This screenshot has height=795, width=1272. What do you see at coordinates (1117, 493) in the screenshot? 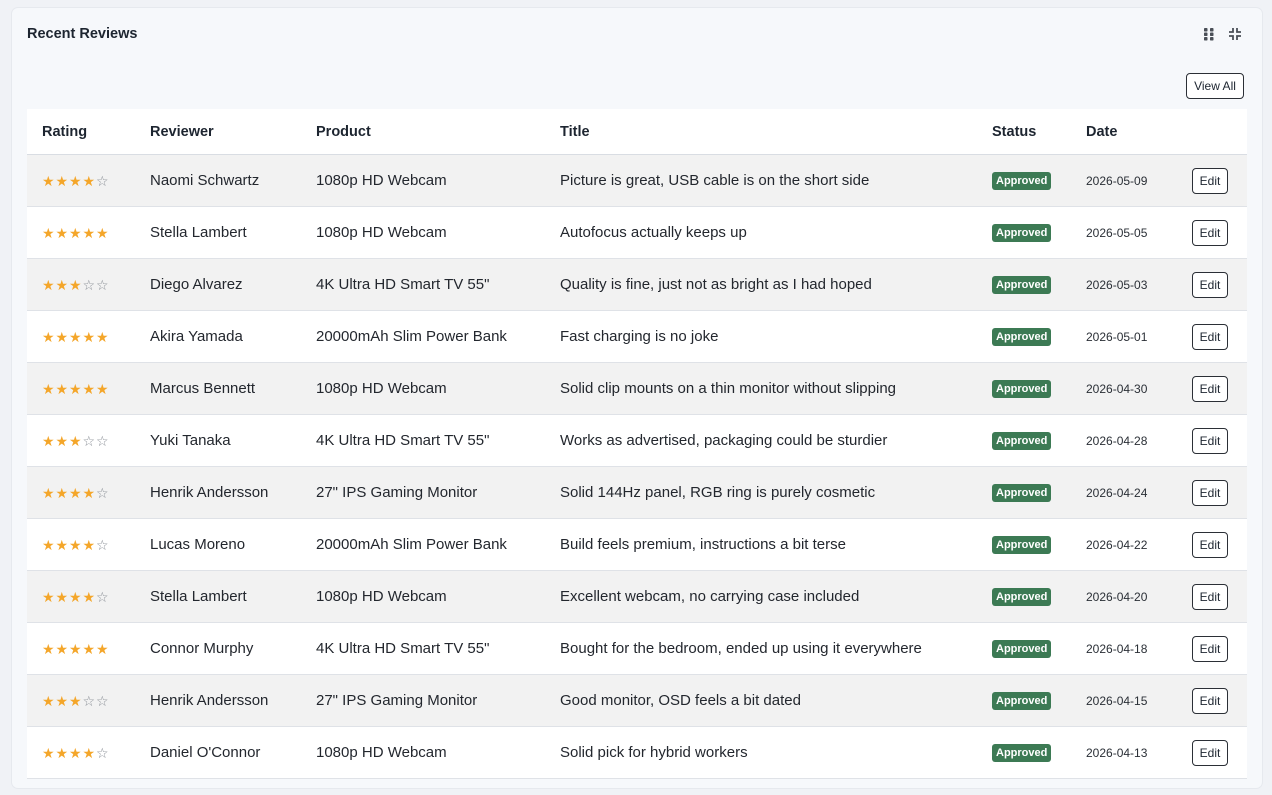
I see `review-date: 2026-04-24` at bounding box center [1117, 493].